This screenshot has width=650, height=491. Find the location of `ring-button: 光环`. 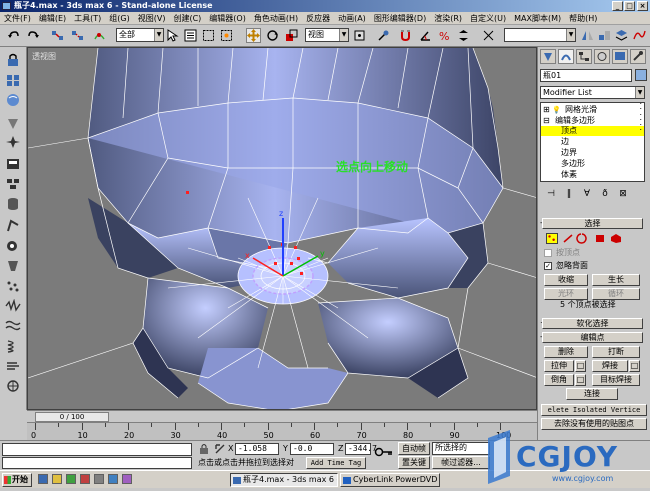

ring-button: 光环 is located at coordinates (566, 294).